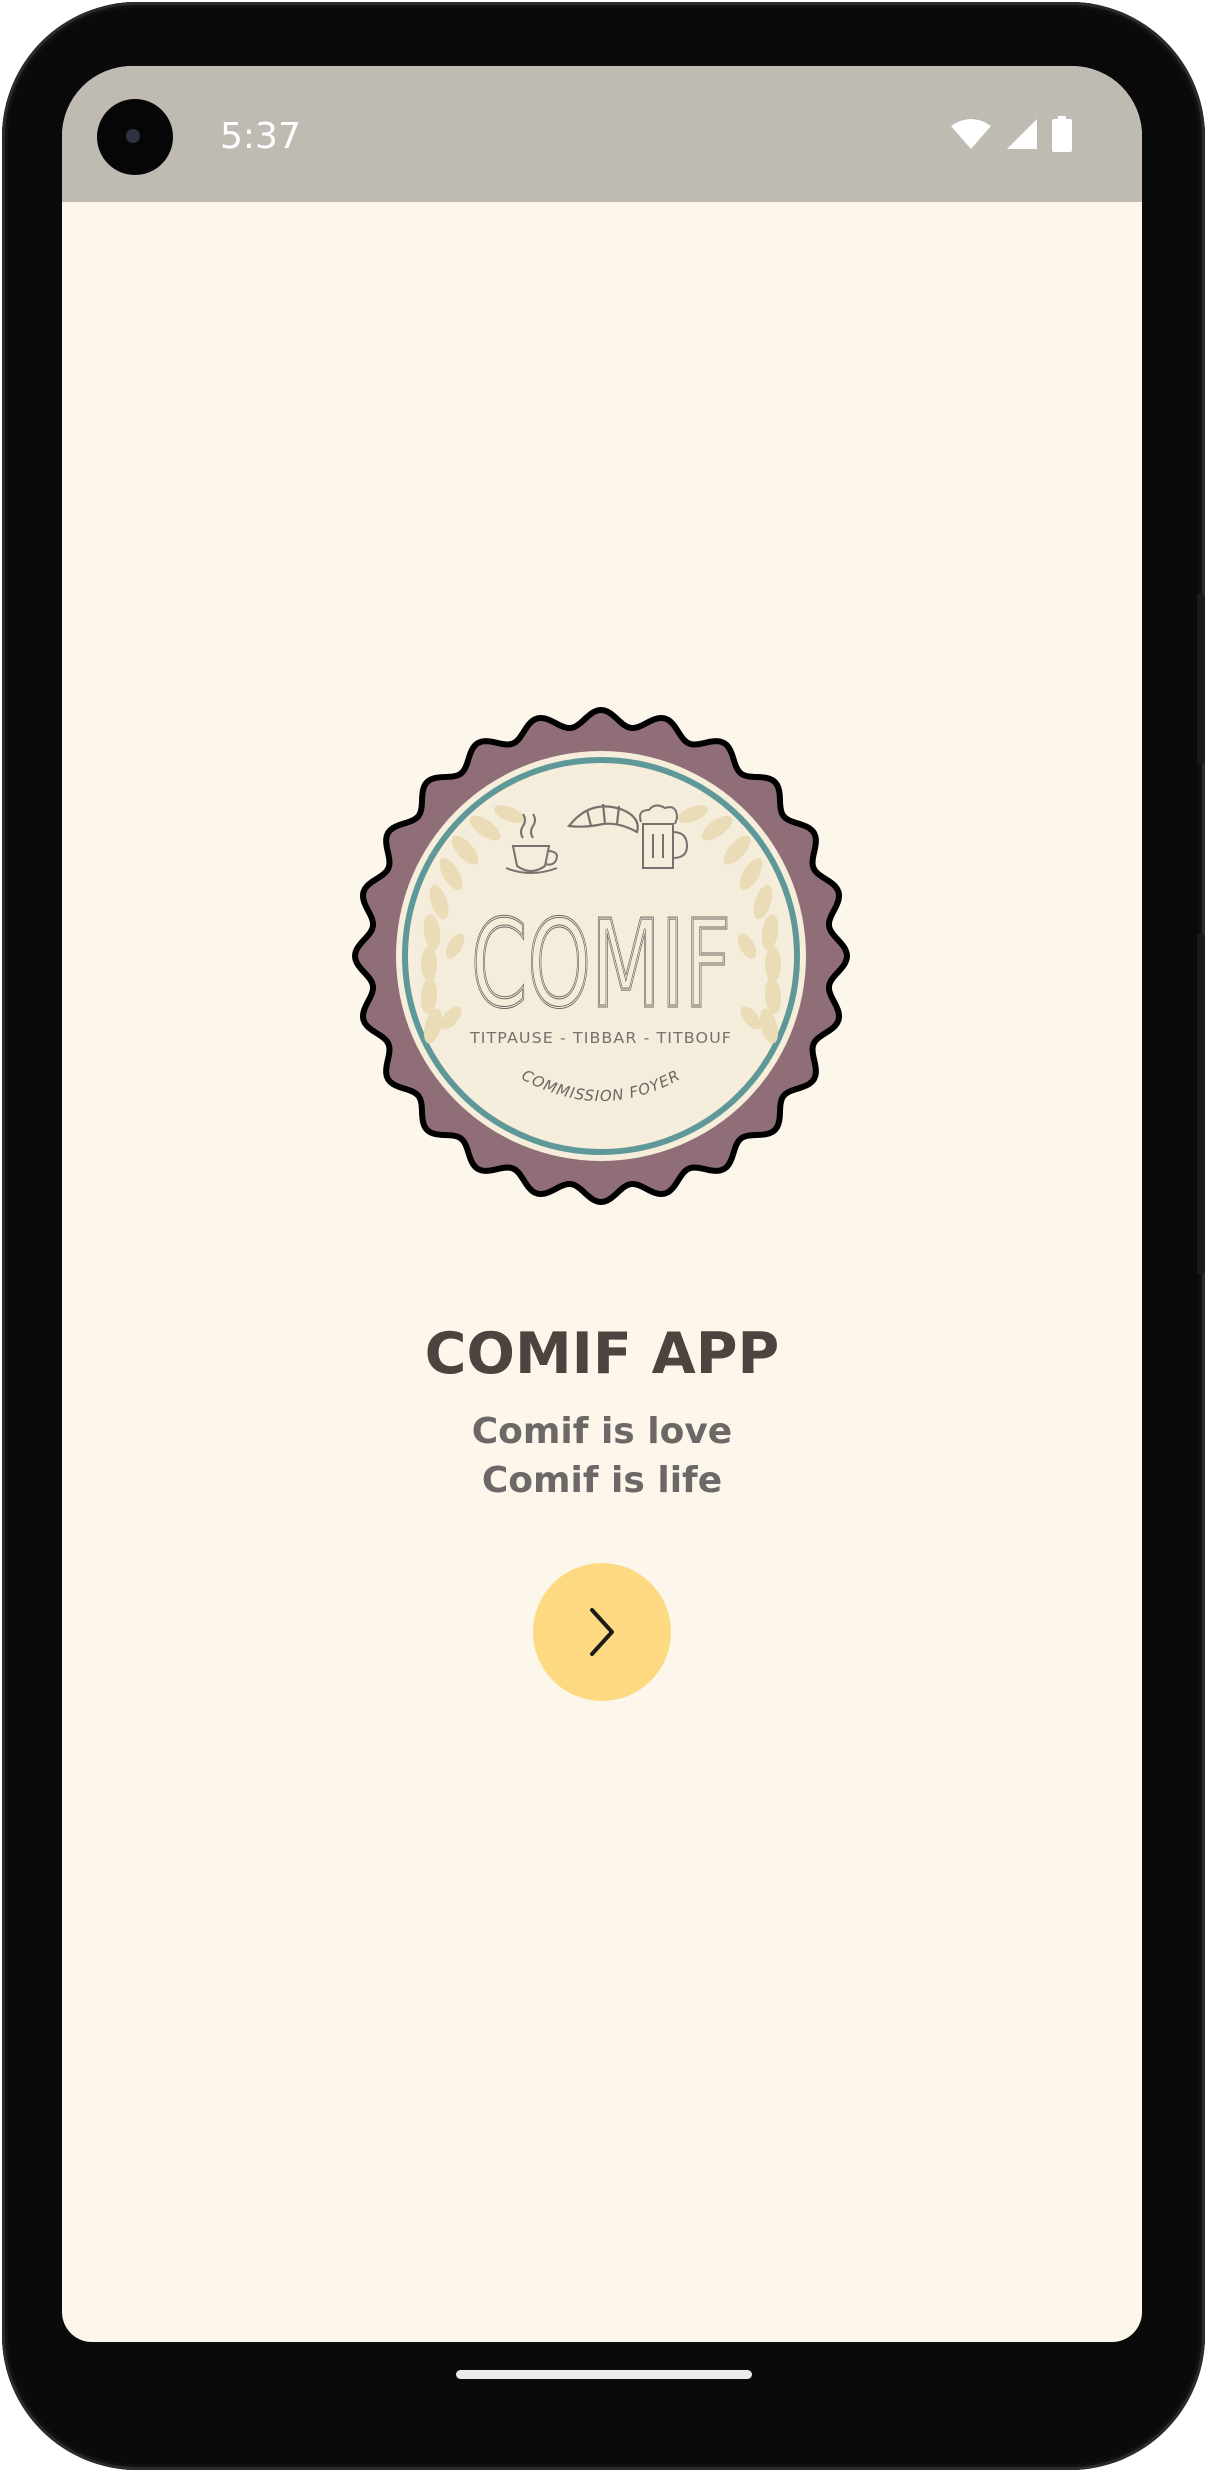  Describe the element at coordinates (602, 1480) in the screenshot. I see `tagline-life: Comif is life` at that location.